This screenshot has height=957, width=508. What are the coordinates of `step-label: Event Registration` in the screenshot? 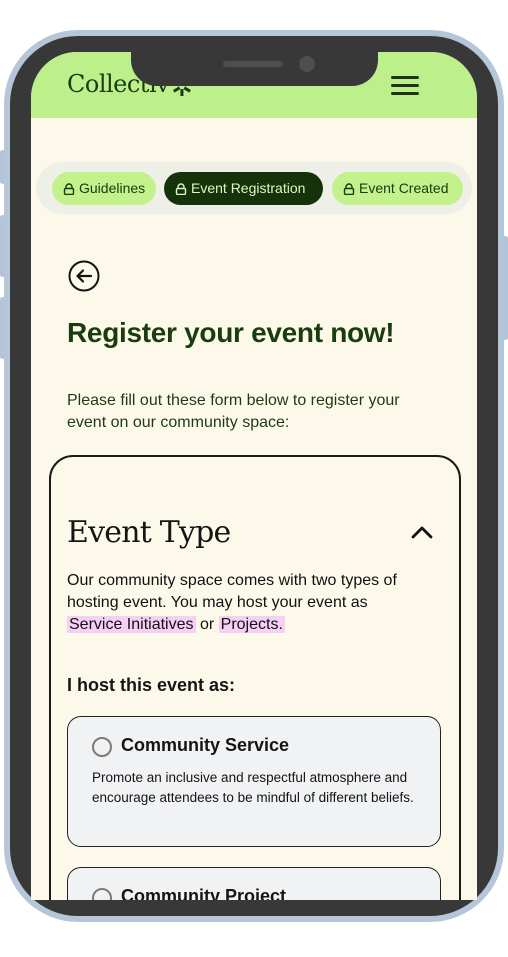 It's located at (248, 188).